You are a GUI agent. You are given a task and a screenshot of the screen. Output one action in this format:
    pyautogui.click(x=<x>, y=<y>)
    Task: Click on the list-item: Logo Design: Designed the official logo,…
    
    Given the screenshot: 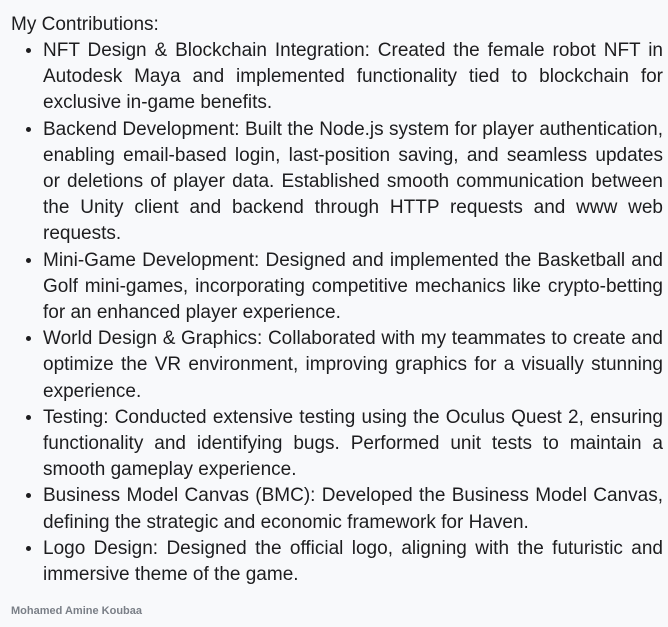 What is the action you would take?
    pyautogui.click(x=353, y=562)
    